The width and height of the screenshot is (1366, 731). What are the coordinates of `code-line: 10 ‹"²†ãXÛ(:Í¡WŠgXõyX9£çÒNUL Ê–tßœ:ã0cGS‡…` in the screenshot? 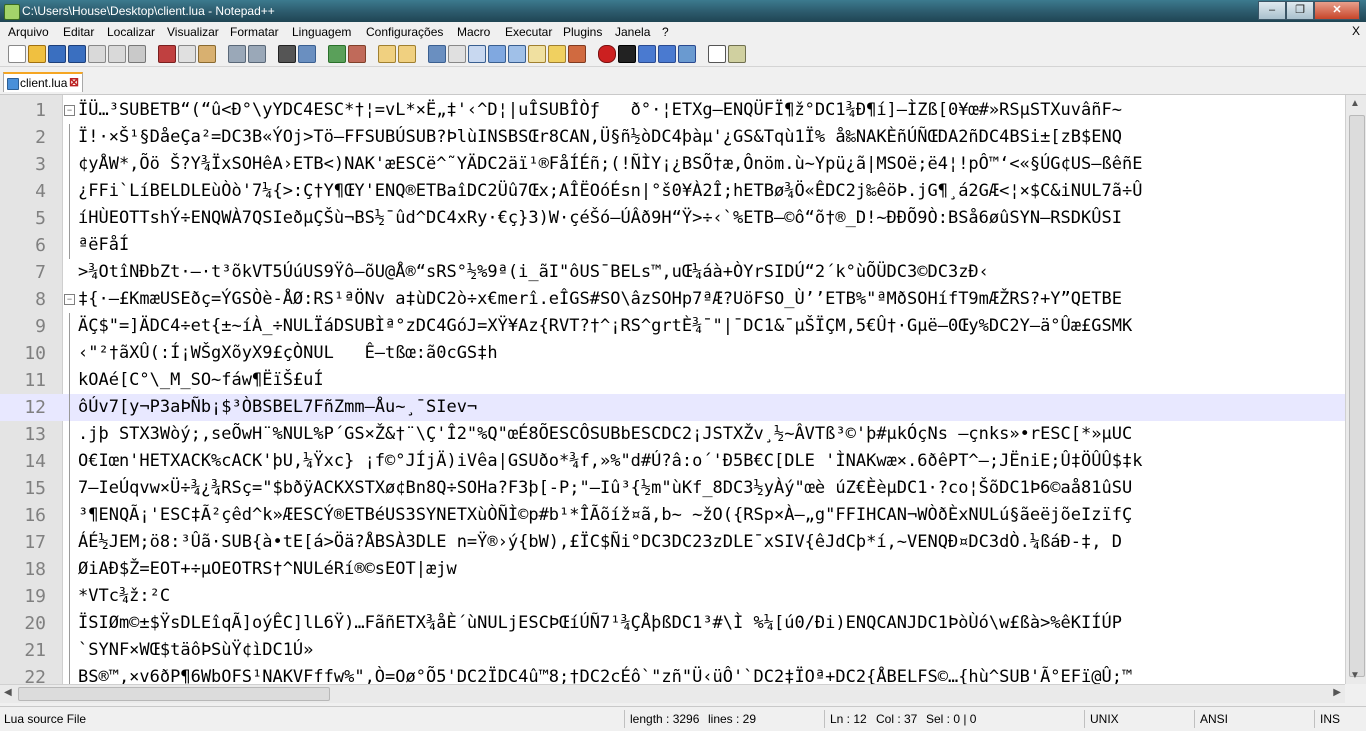 It's located at (672, 353).